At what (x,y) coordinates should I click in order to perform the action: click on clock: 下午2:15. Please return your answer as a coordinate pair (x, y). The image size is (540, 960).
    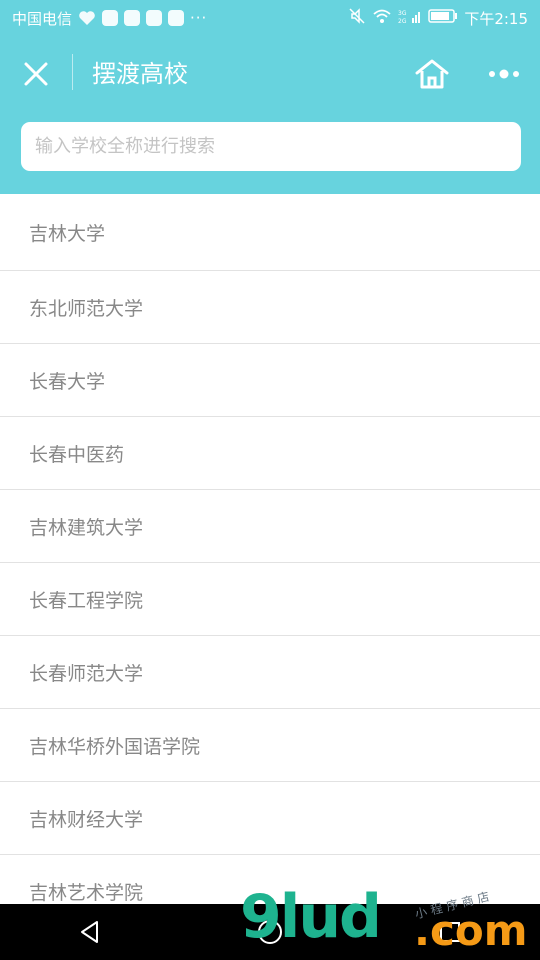
    Looking at the image, I should click on (496, 18).